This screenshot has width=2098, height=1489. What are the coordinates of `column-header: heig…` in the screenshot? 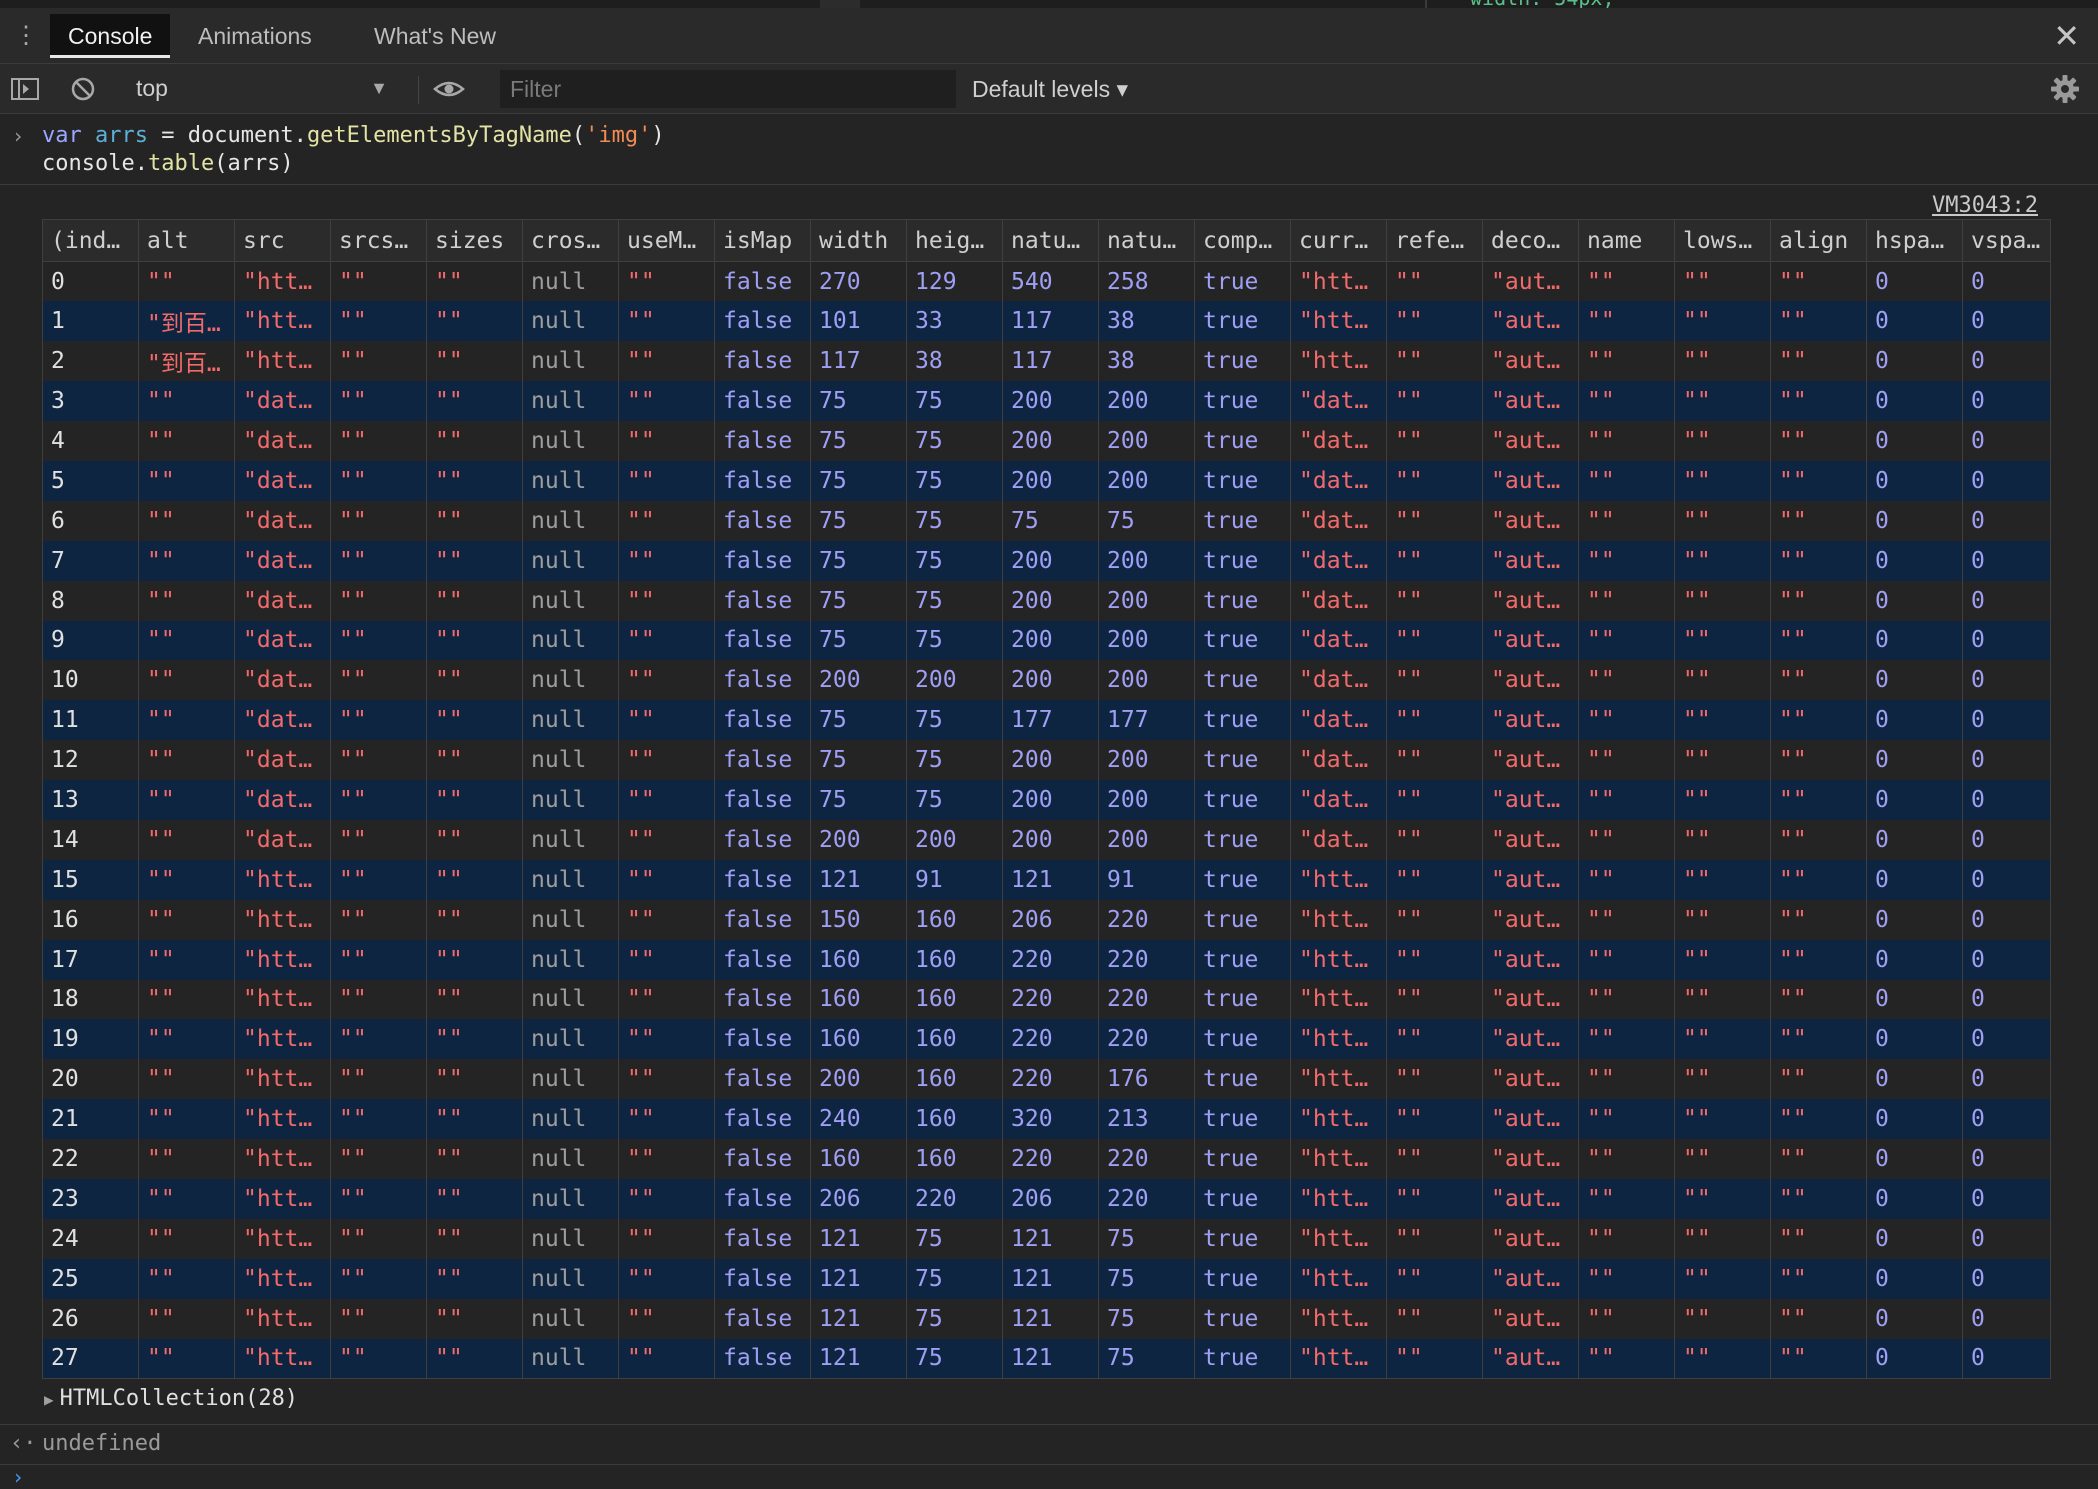 It's located at (954, 240).